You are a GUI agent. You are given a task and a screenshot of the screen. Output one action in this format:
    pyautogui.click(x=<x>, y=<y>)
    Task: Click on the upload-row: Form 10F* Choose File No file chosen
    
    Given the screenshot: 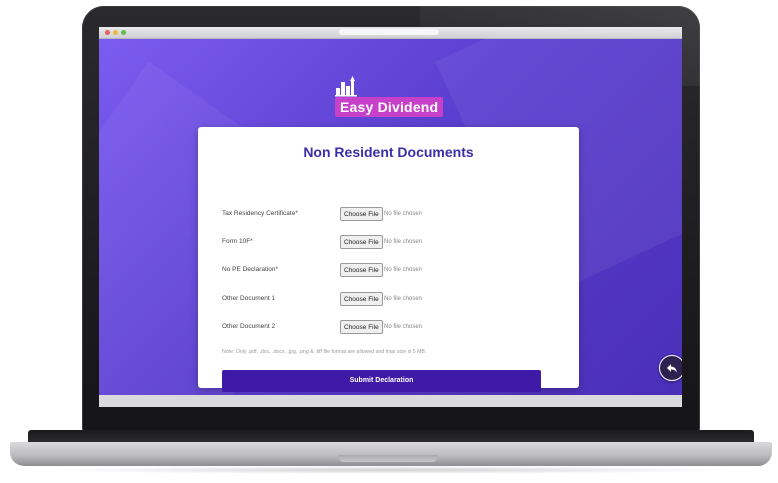 What is the action you would take?
    pyautogui.click(x=392, y=243)
    